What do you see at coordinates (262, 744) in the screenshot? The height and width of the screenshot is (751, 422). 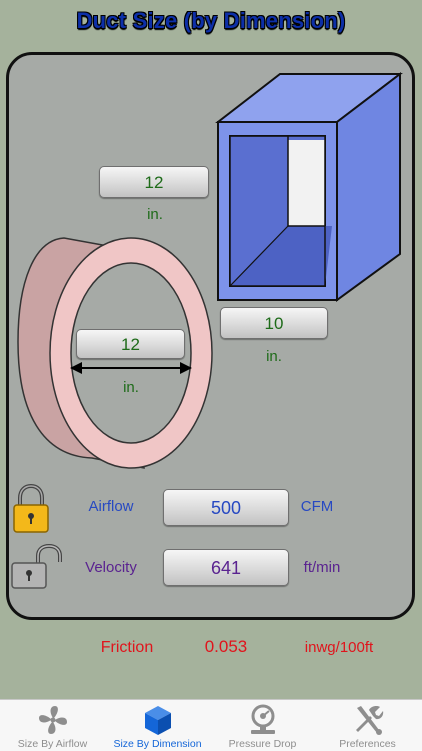 I see `tab-label-pressure-drop: Pressure Drop` at bounding box center [262, 744].